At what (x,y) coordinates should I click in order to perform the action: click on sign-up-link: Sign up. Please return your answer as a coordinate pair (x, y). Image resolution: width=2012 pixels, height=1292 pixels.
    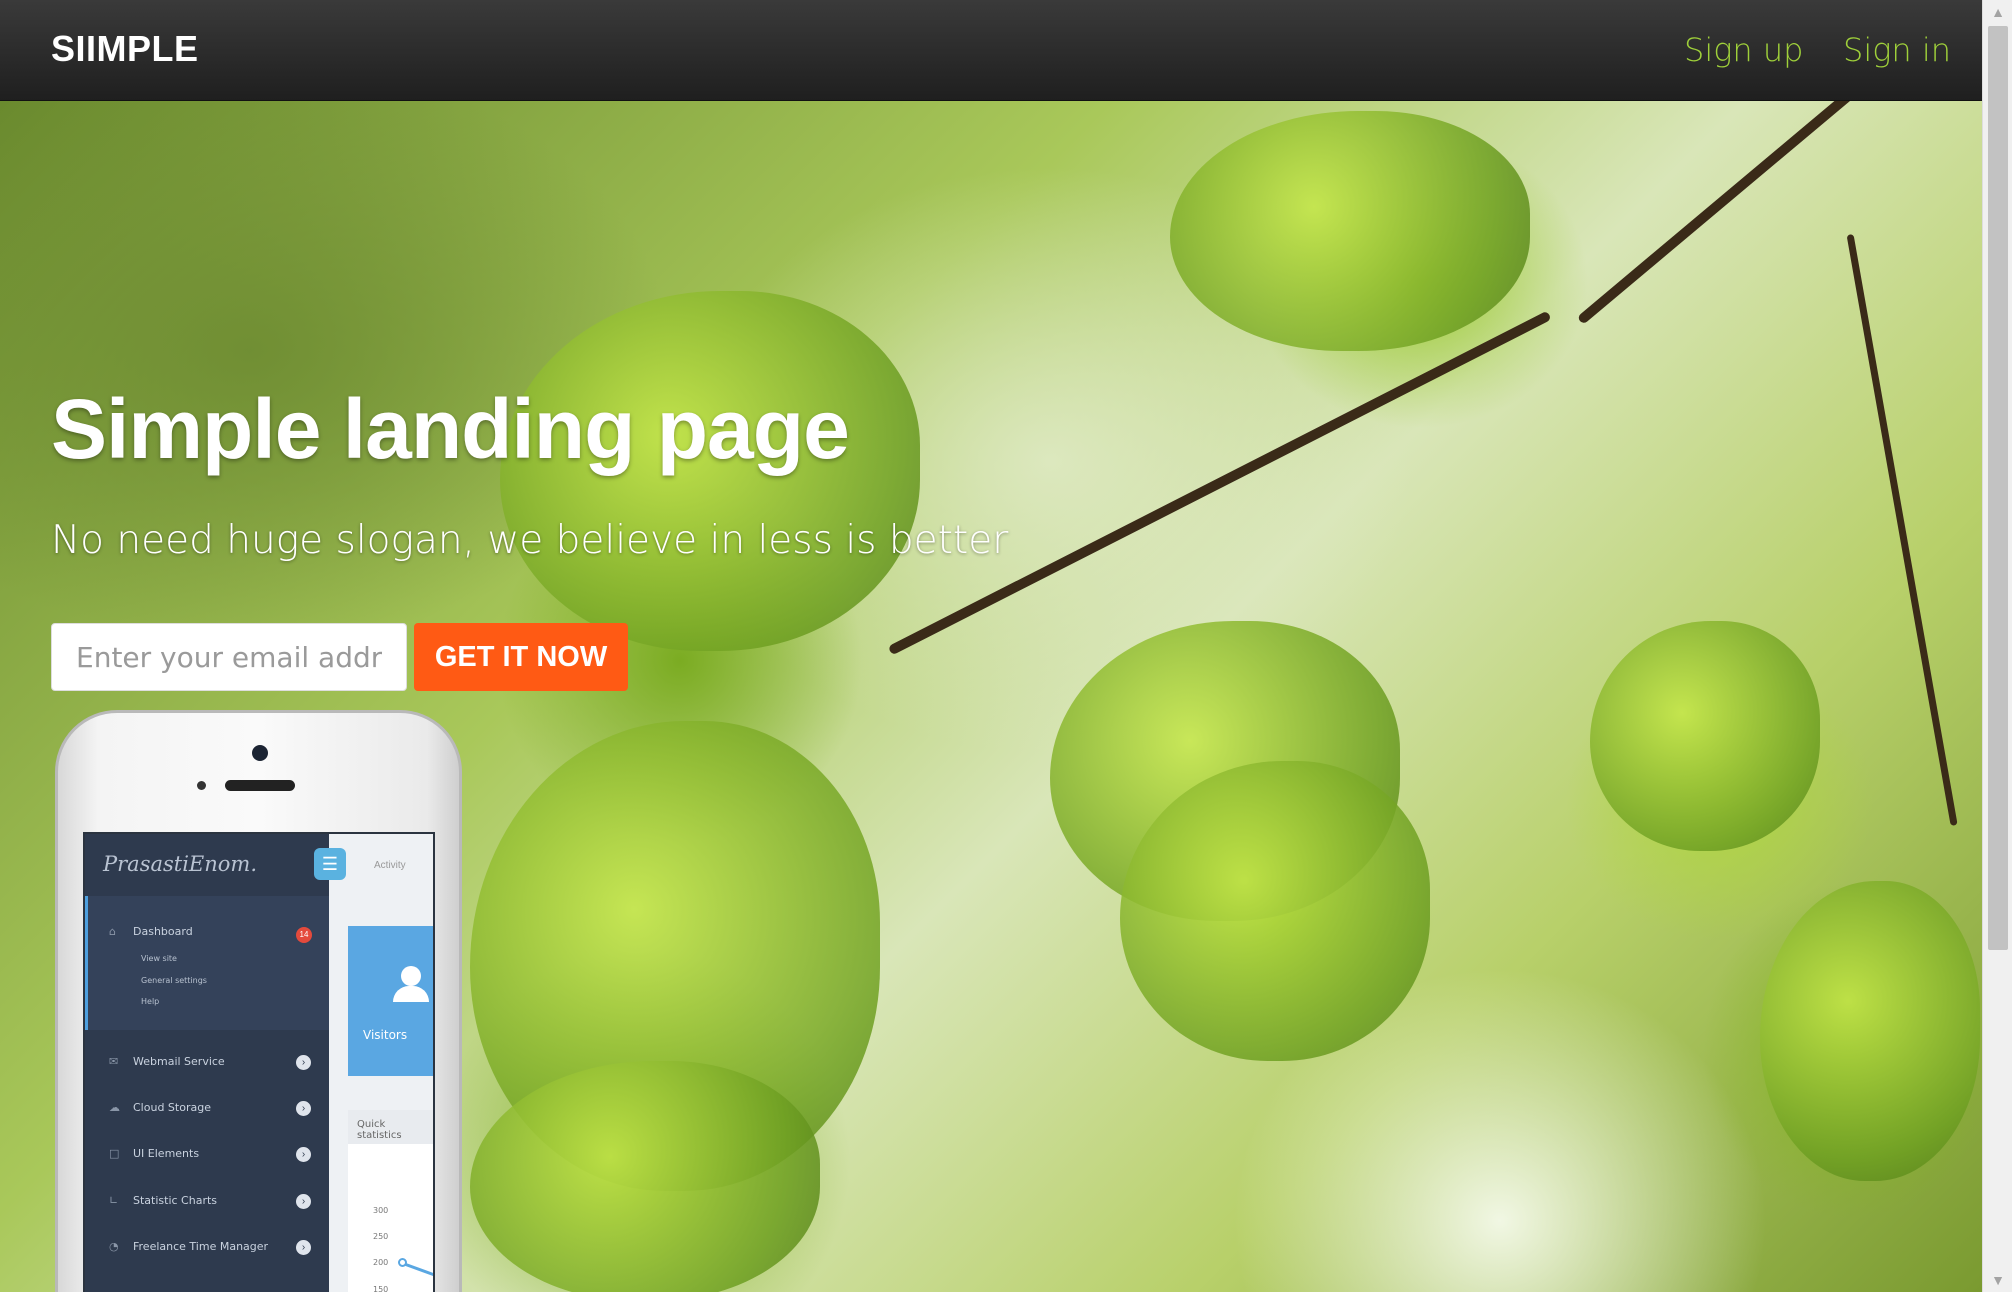
    Looking at the image, I should click on (1743, 50).